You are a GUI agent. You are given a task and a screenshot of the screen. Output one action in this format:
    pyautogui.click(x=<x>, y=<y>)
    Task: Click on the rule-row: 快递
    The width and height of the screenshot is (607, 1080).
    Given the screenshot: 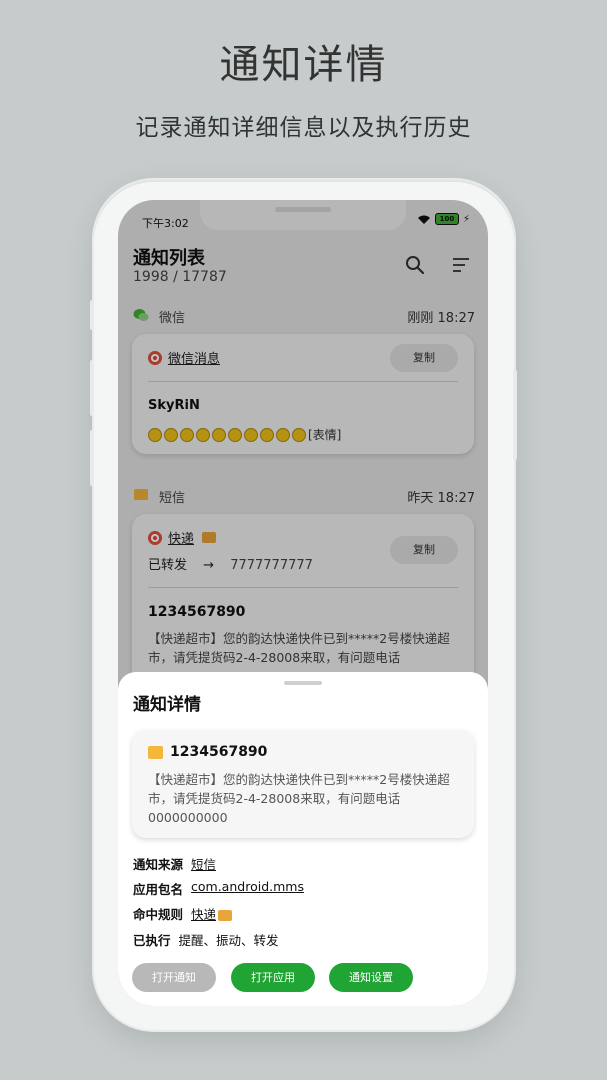 What is the action you would take?
    pyautogui.click(x=182, y=537)
    